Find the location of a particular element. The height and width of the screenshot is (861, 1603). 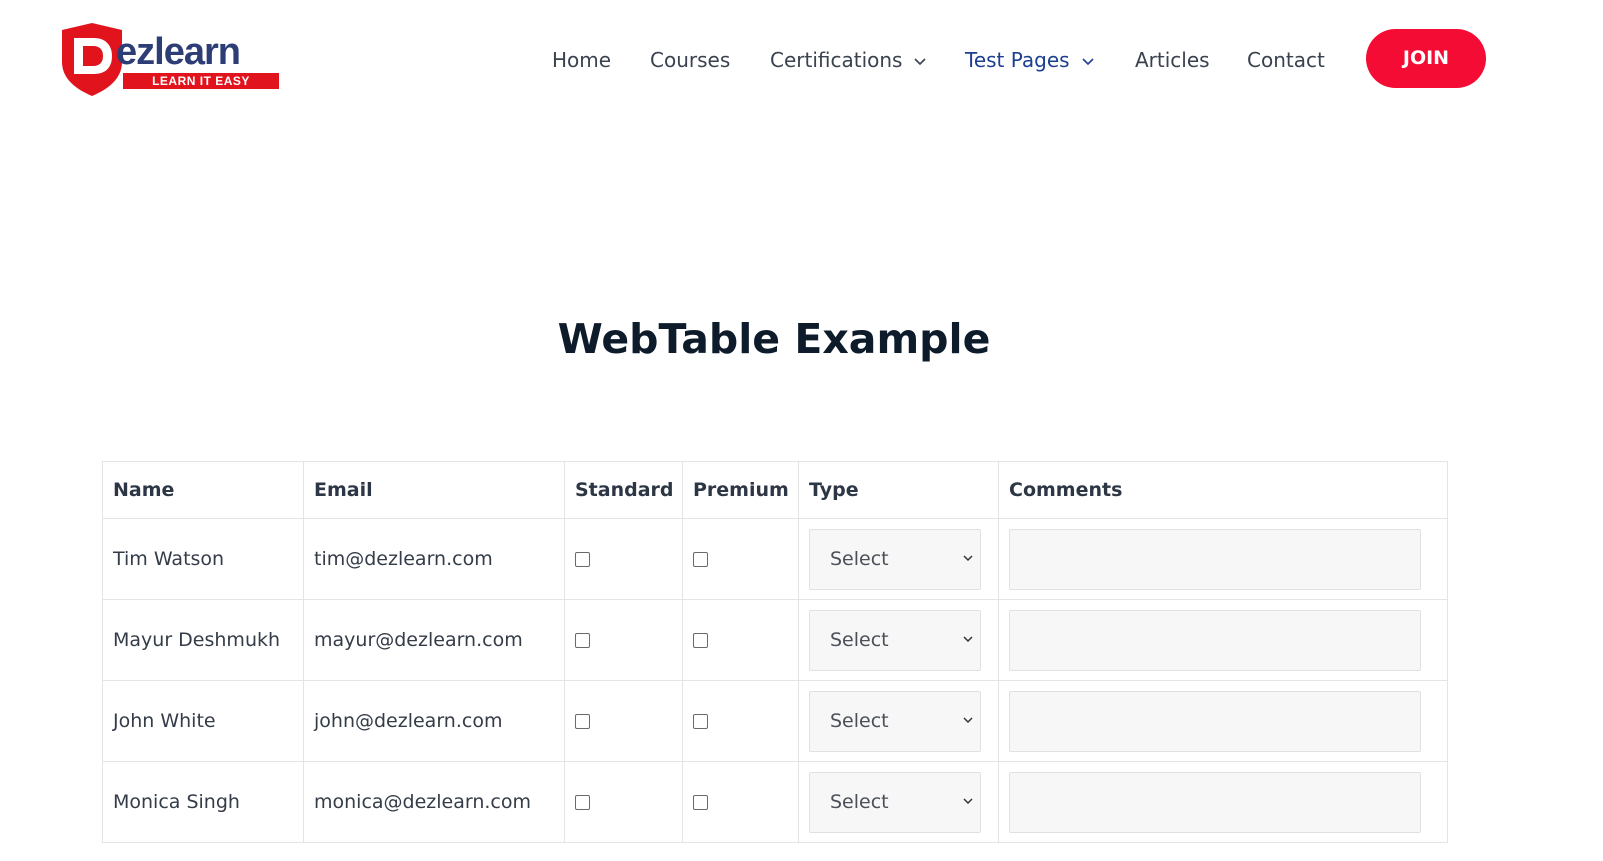

cell-email: john@dezlearn.com is located at coordinates (434, 721).